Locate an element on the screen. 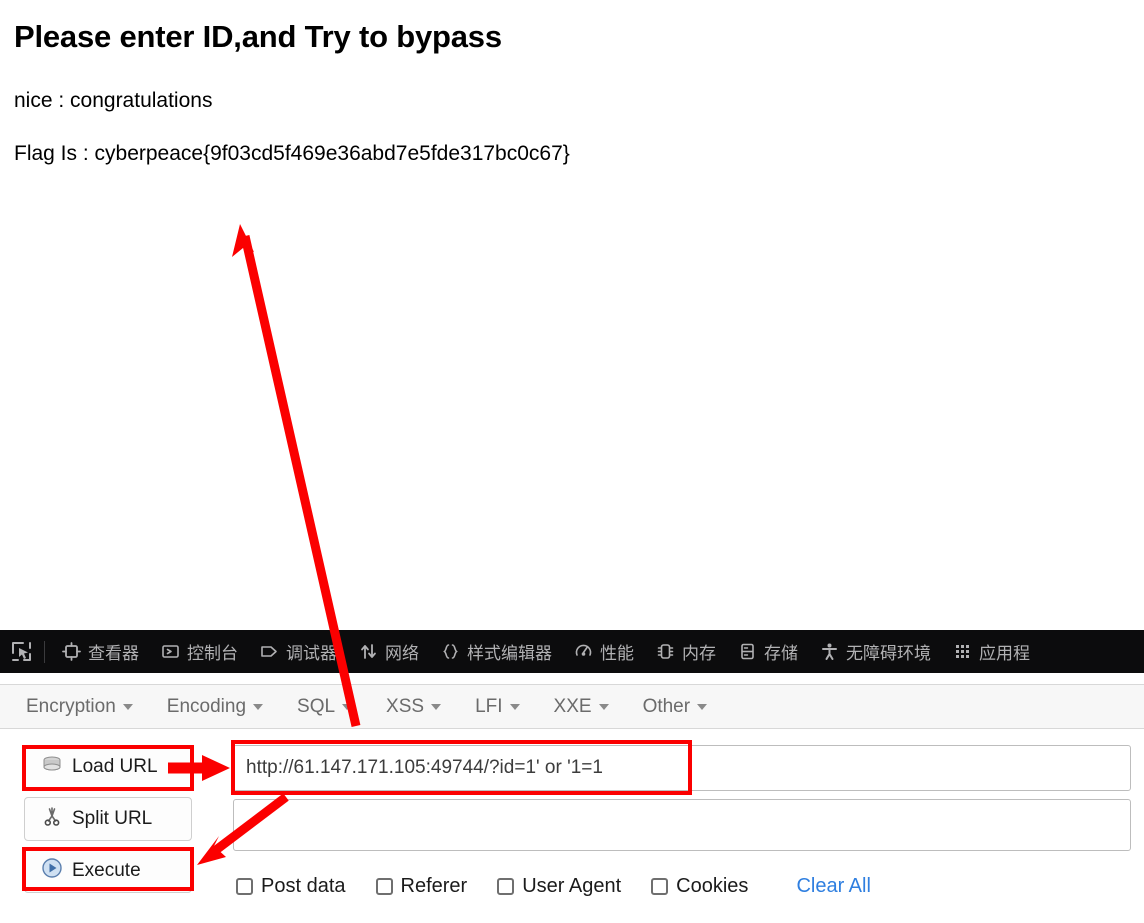 Image resolution: width=1144 pixels, height=923 pixels. devtools-tab-console: 控制台 is located at coordinates (199, 651).